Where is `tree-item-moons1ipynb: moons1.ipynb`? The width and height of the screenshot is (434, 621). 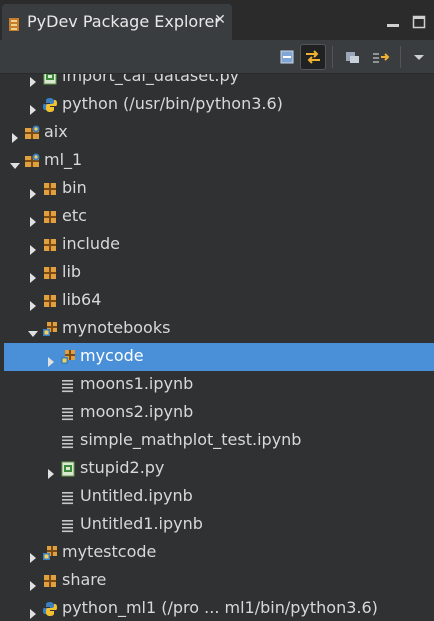
tree-item-moons1ipynb: moons1.ipynb is located at coordinates (217, 385).